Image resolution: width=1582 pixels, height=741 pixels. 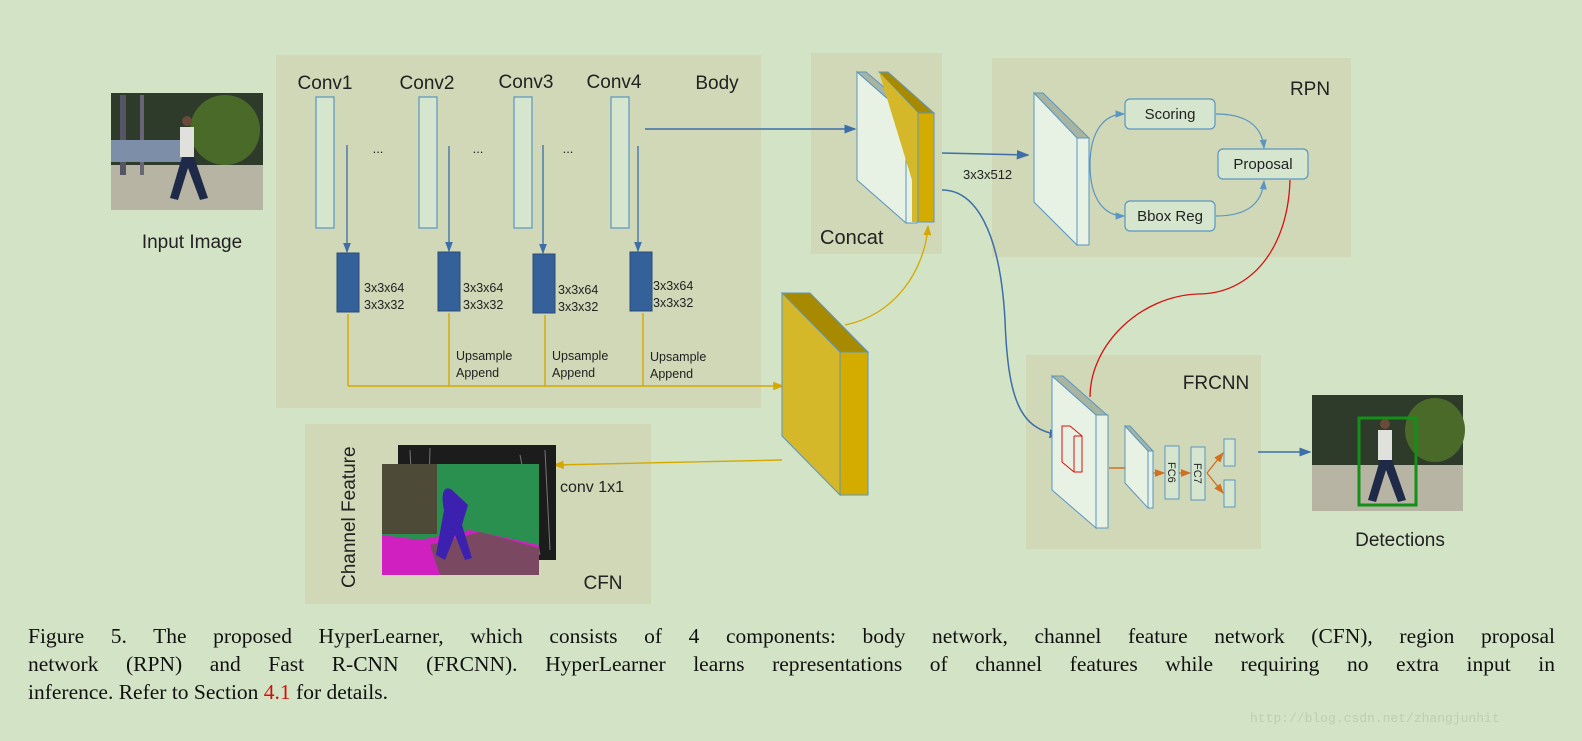 I want to click on conv4-side-block, so click(x=641, y=281).